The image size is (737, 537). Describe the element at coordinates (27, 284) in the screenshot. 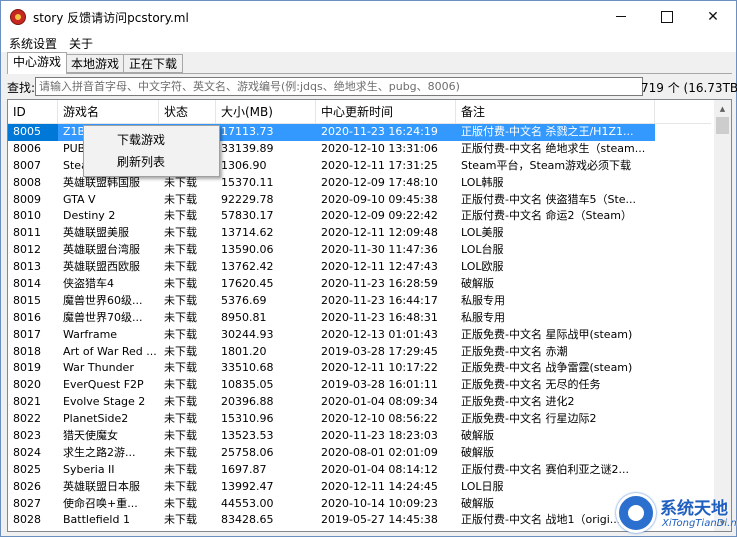

I see `cell-id: 8014` at that location.